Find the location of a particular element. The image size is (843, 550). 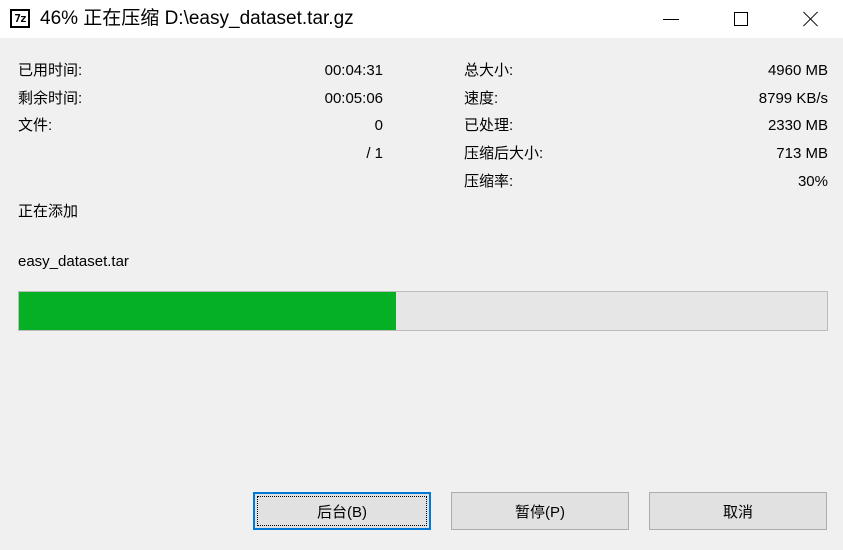

files-value: 0 is located at coordinates (378, 125).